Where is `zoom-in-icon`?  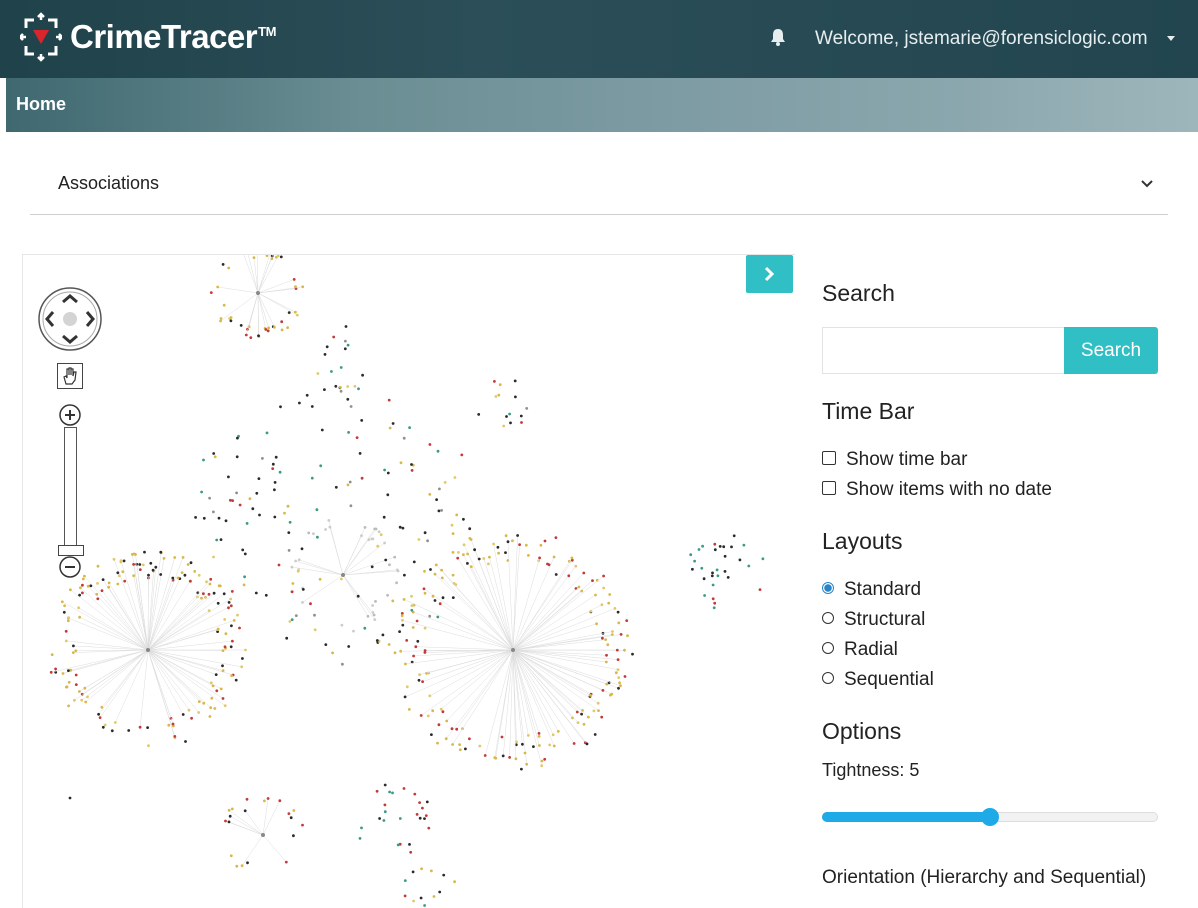
zoom-in-icon is located at coordinates (70, 415).